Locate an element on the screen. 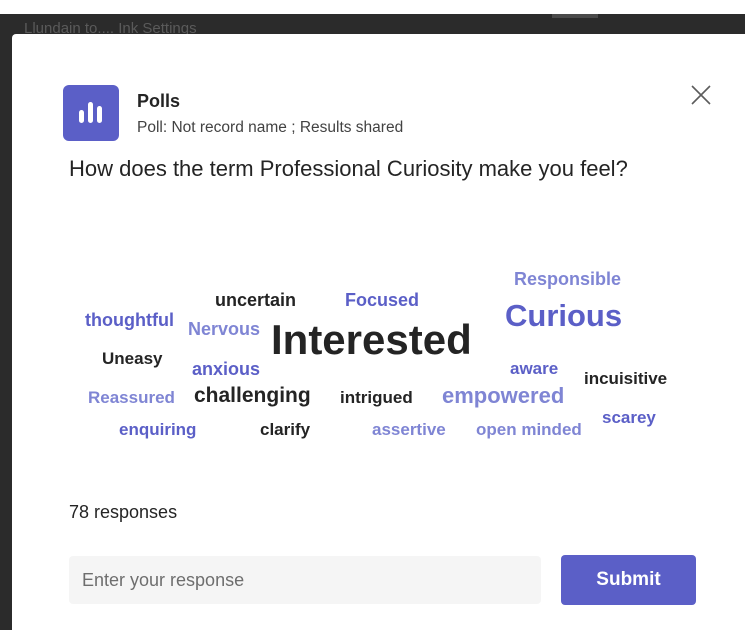 The width and height of the screenshot is (745, 630). background-tab-indicator is located at coordinates (575, 16).